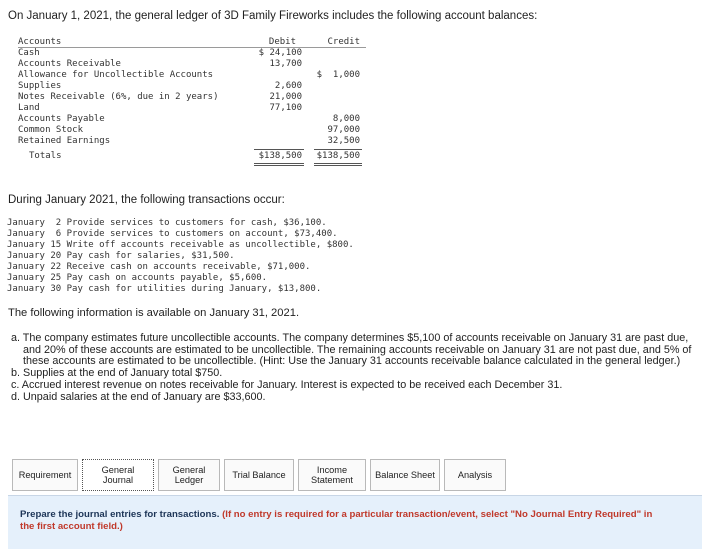  I want to click on credit-value: 32,500, so click(343, 141).